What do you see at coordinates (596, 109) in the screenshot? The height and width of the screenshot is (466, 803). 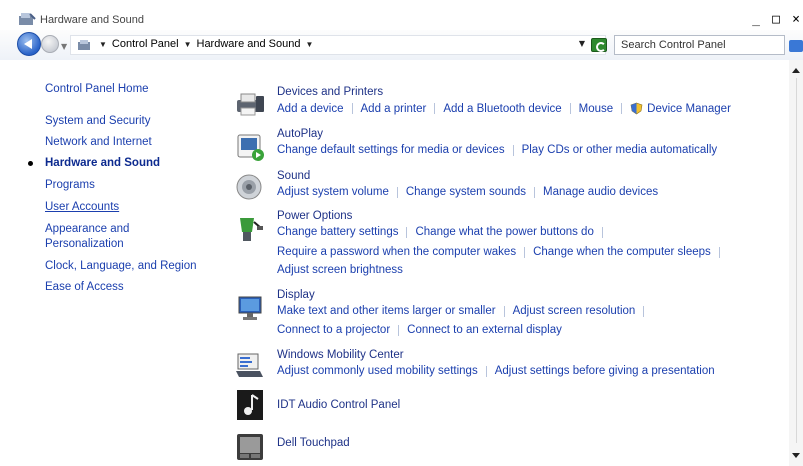 I see `mouse-link: Mouse` at bounding box center [596, 109].